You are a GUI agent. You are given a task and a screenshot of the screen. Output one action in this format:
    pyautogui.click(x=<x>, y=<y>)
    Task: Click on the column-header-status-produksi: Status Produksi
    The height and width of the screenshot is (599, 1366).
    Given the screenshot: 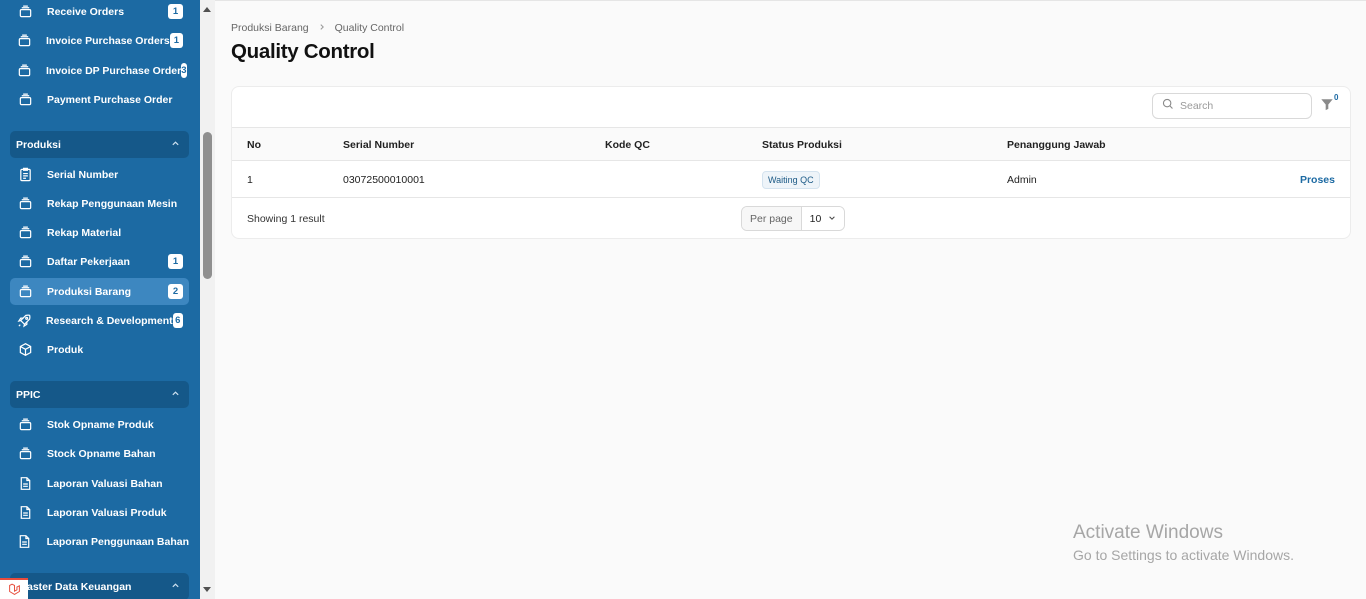 What is the action you would take?
    pyautogui.click(x=802, y=144)
    